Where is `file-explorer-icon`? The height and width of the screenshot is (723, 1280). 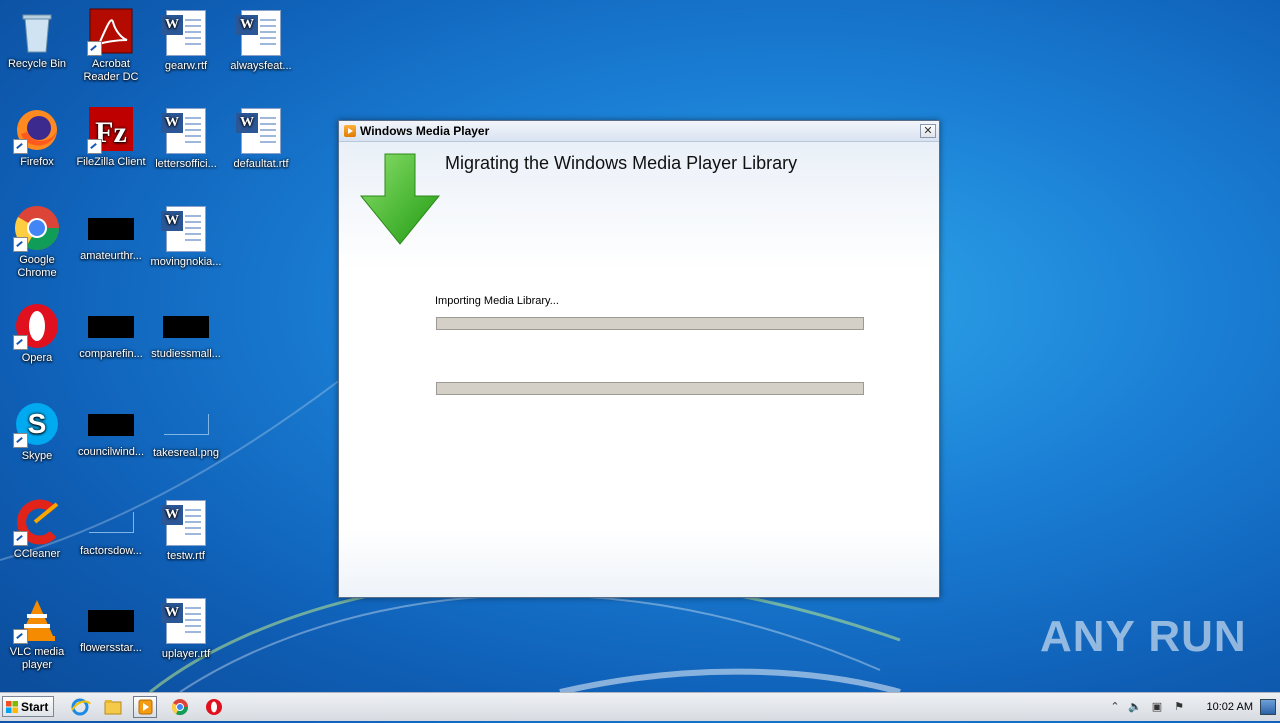
file-explorer-icon is located at coordinates (113, 707).